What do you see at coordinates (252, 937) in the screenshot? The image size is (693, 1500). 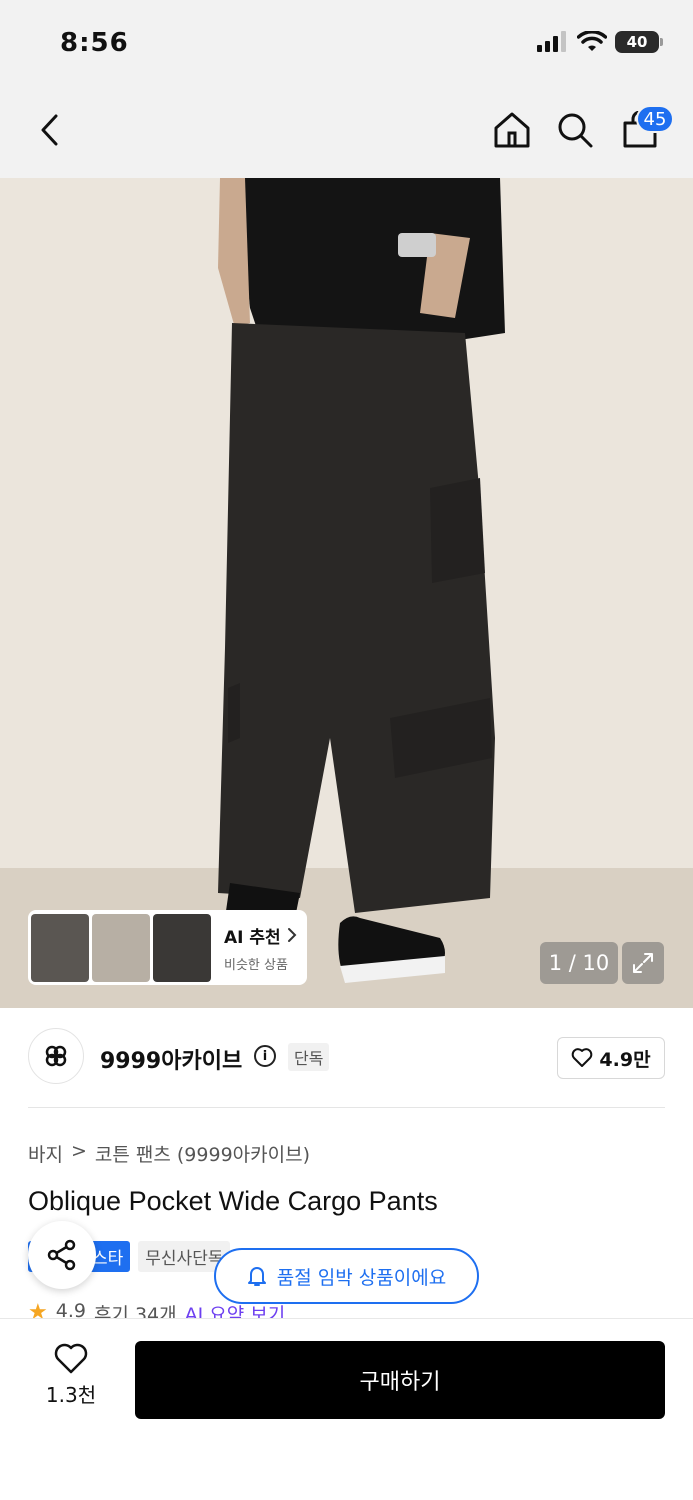 I see `ai-recommendation-title: AI 추천` at bounding box center [252, 937].